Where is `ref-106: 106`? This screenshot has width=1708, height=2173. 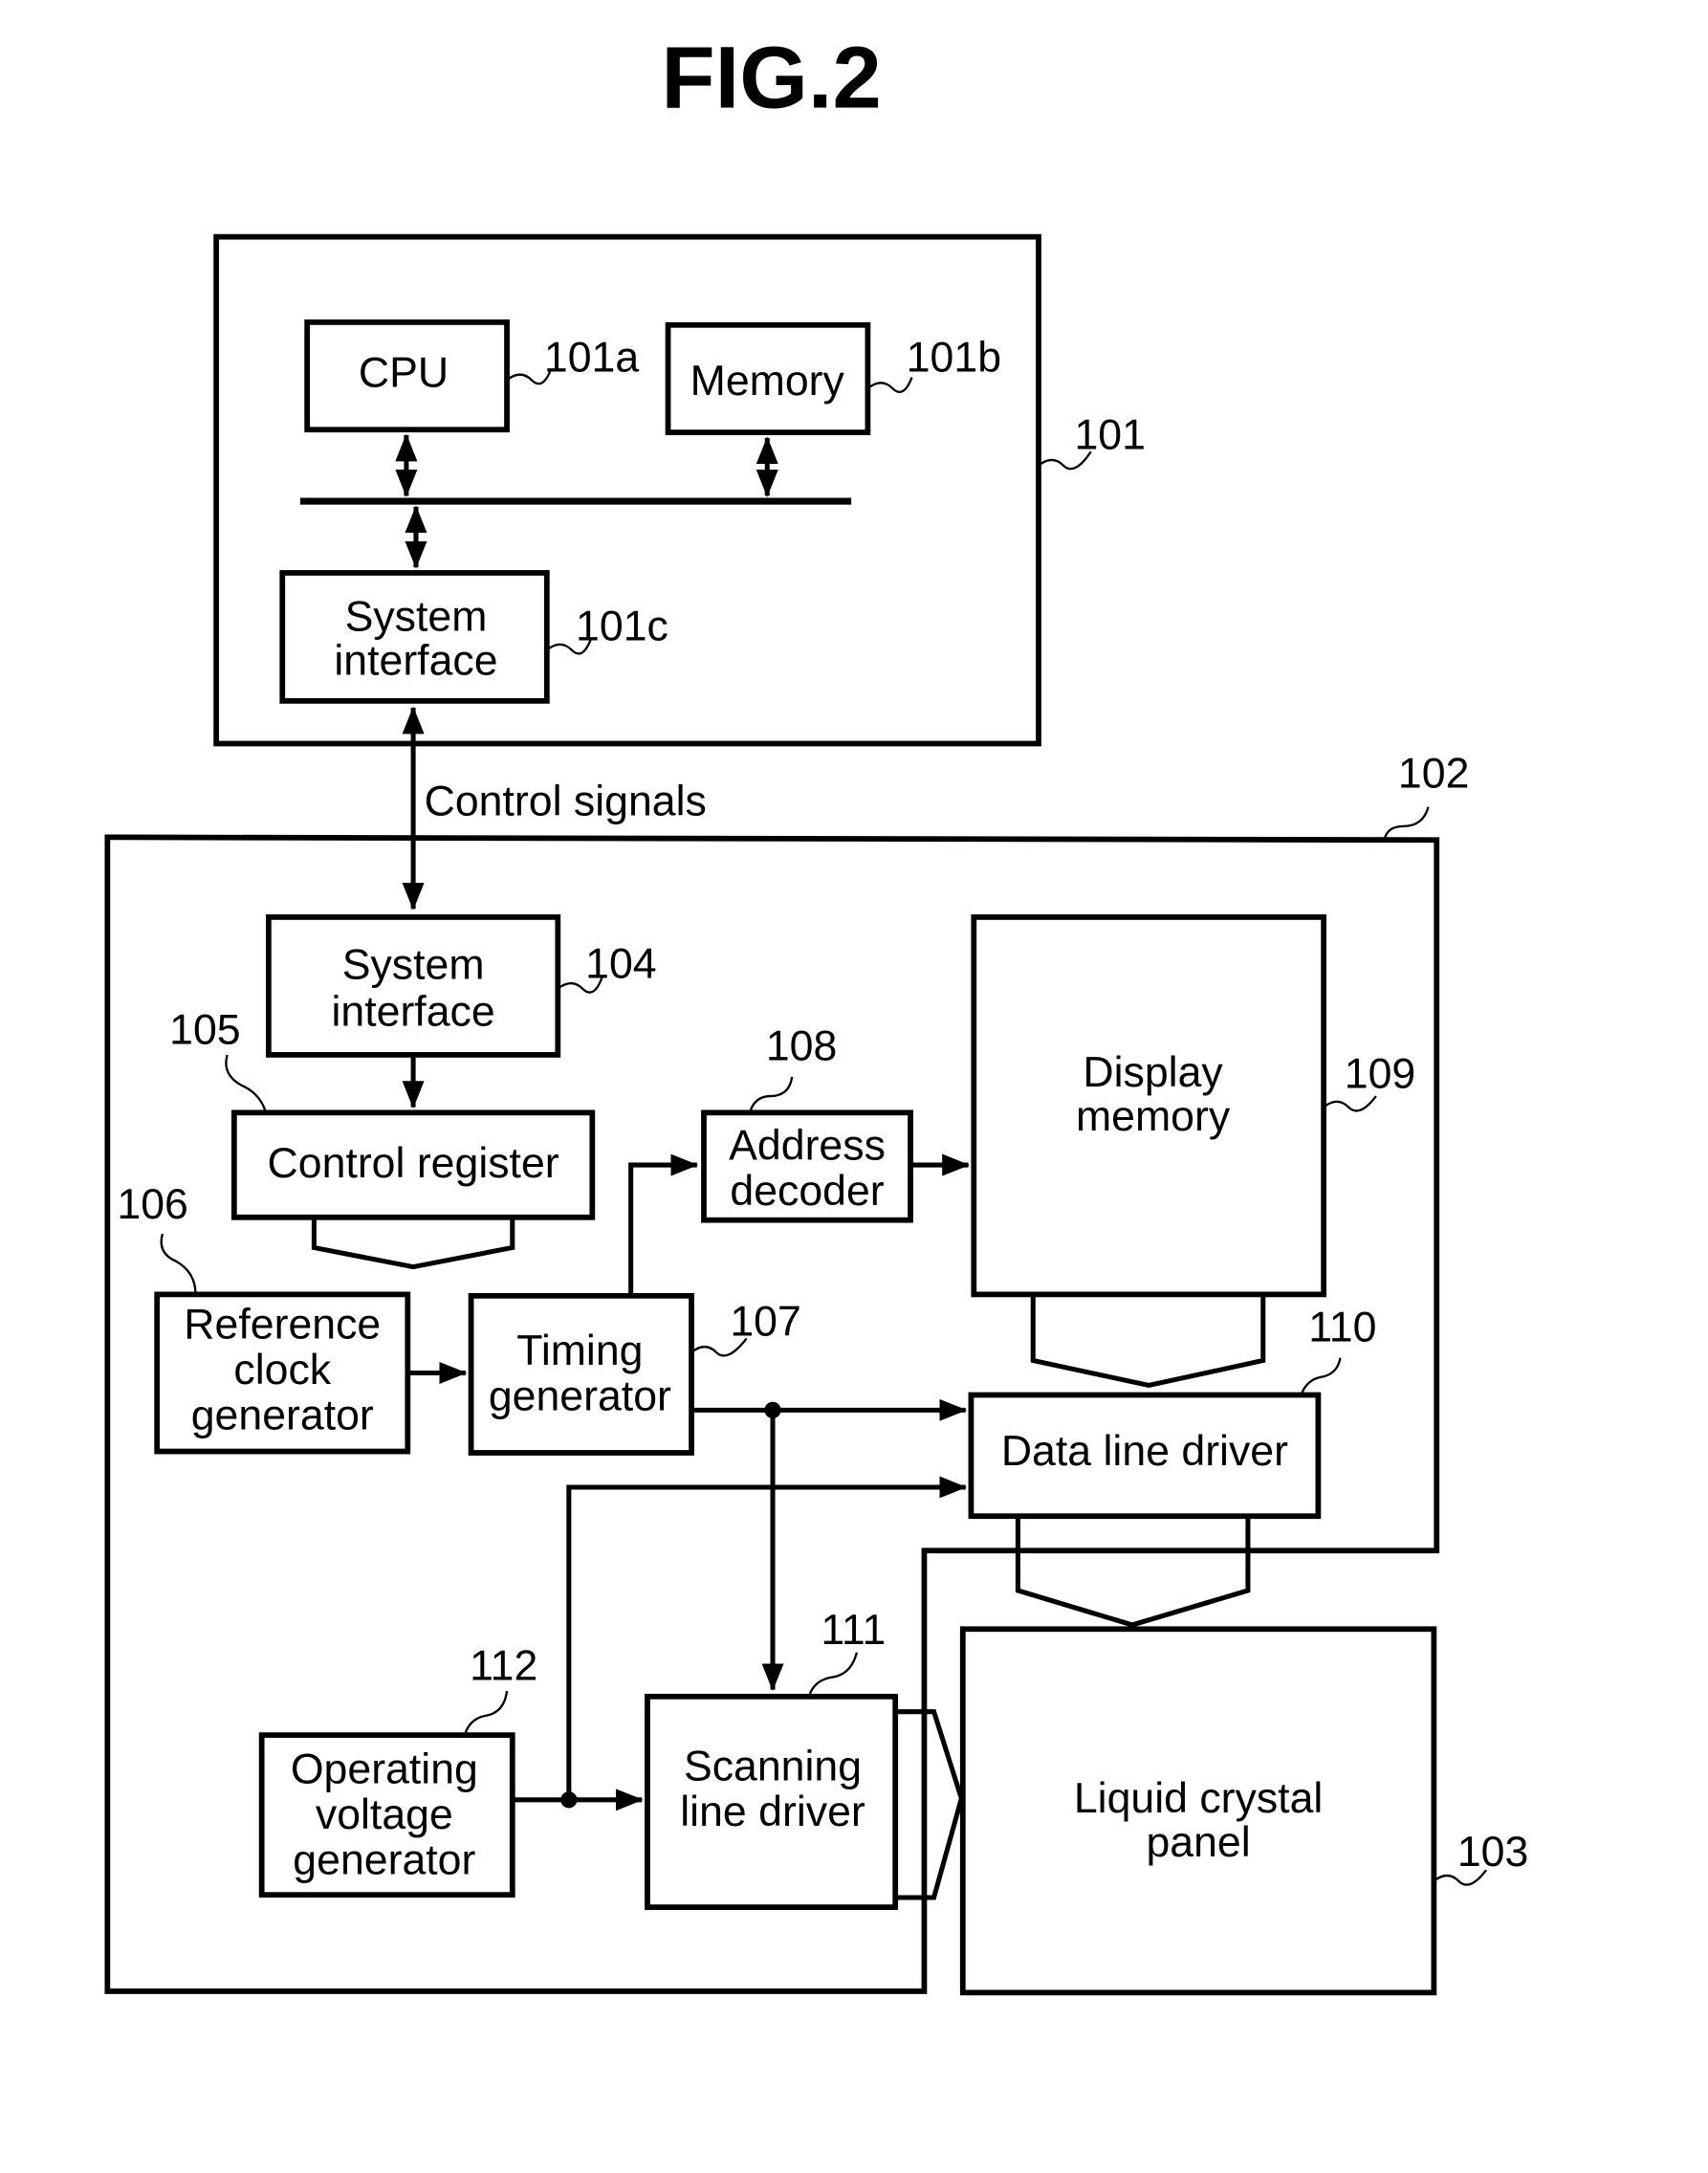 ref-106: 106 is located at coordinates (152, 1204).